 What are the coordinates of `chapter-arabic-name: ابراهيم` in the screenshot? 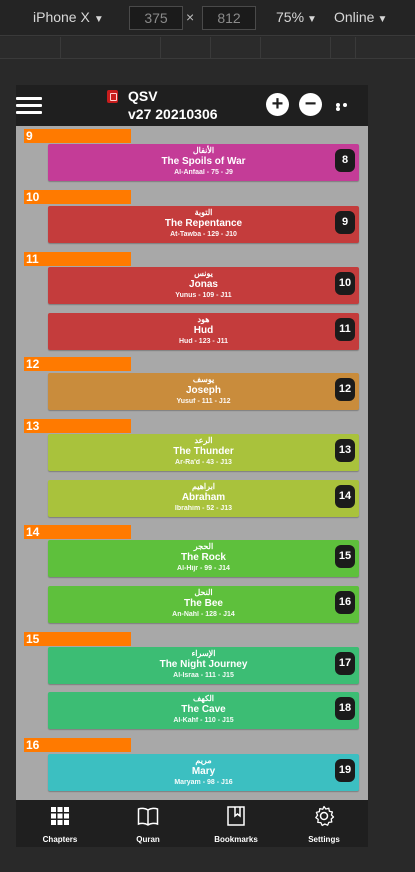 It's located at (203, 486).